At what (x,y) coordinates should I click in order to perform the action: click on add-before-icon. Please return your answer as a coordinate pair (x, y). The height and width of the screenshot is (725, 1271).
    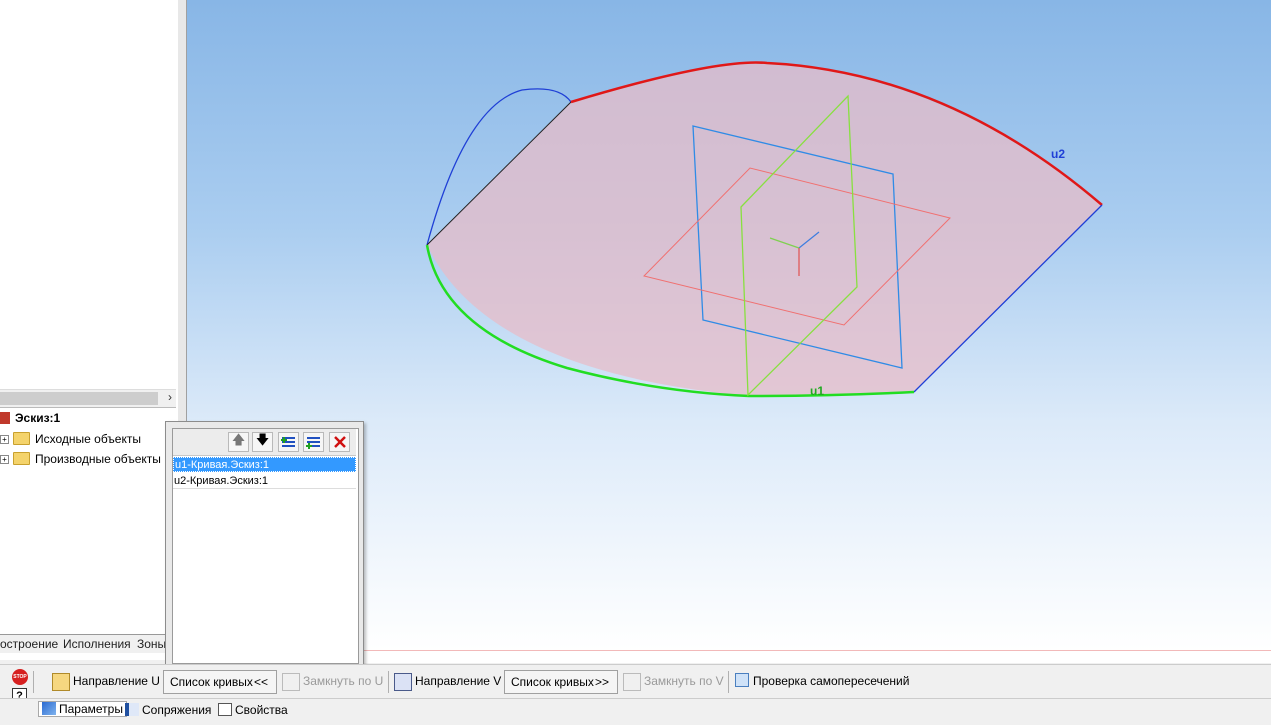
    Looking at the image, I should click on (313, 442).